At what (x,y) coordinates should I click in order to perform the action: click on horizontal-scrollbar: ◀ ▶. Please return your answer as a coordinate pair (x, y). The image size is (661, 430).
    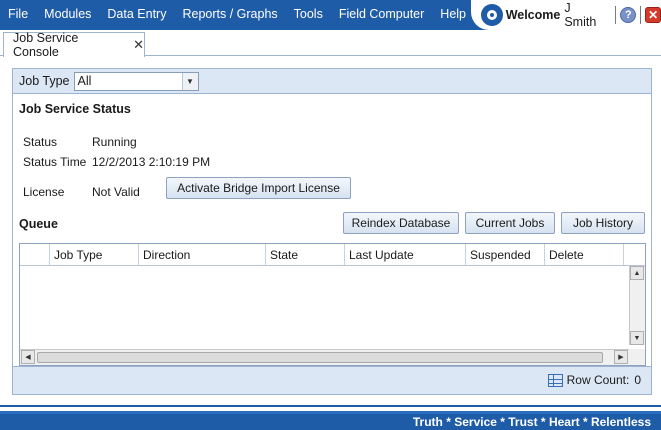
    Looking at the image, I should click on (324, 357).